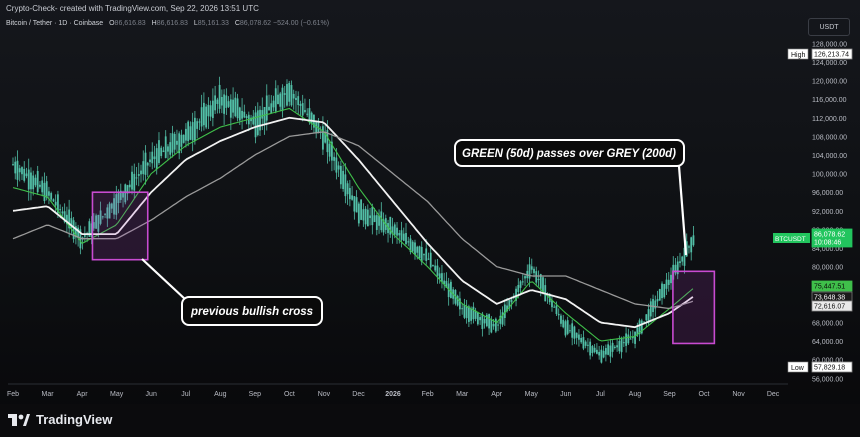  Describe the element at coordinates (738, 394) in the screenshot. I see `x-tick-label: Nov` at that location.